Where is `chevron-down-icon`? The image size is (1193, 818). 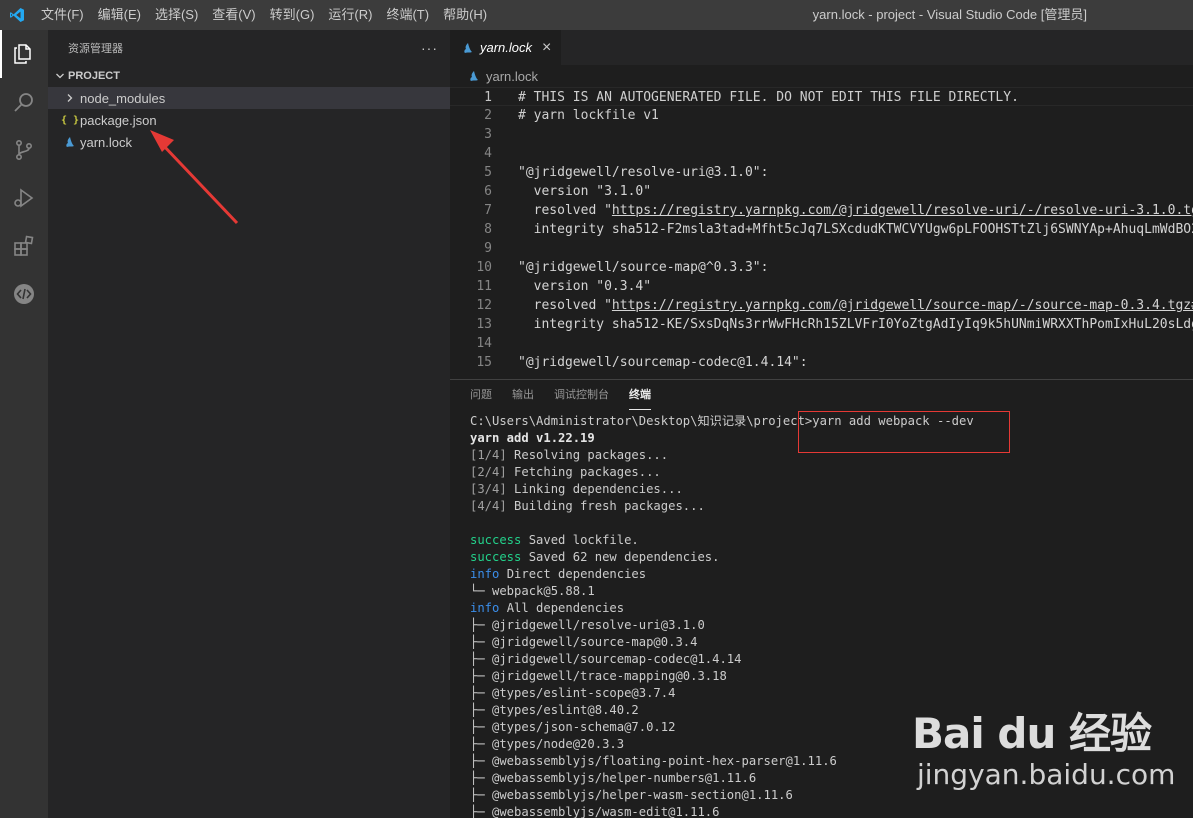
chevron-down-icon is located at coordinates (60, 76).